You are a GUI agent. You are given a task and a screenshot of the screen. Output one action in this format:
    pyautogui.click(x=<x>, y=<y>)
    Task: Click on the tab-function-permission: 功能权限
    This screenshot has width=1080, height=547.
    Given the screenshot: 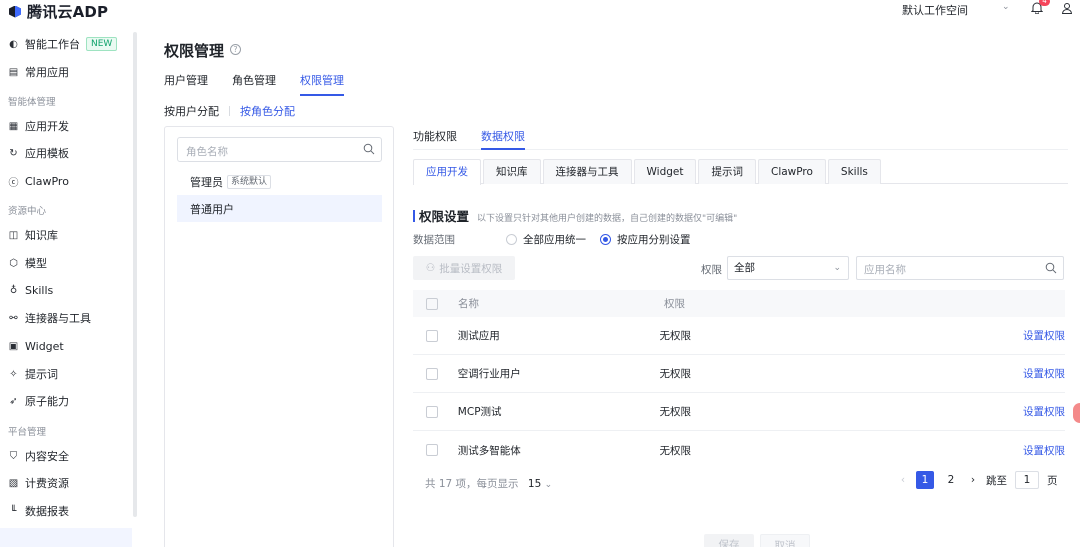 What is the action you would take?
    pyautogui.click(x=435, y=139)
    